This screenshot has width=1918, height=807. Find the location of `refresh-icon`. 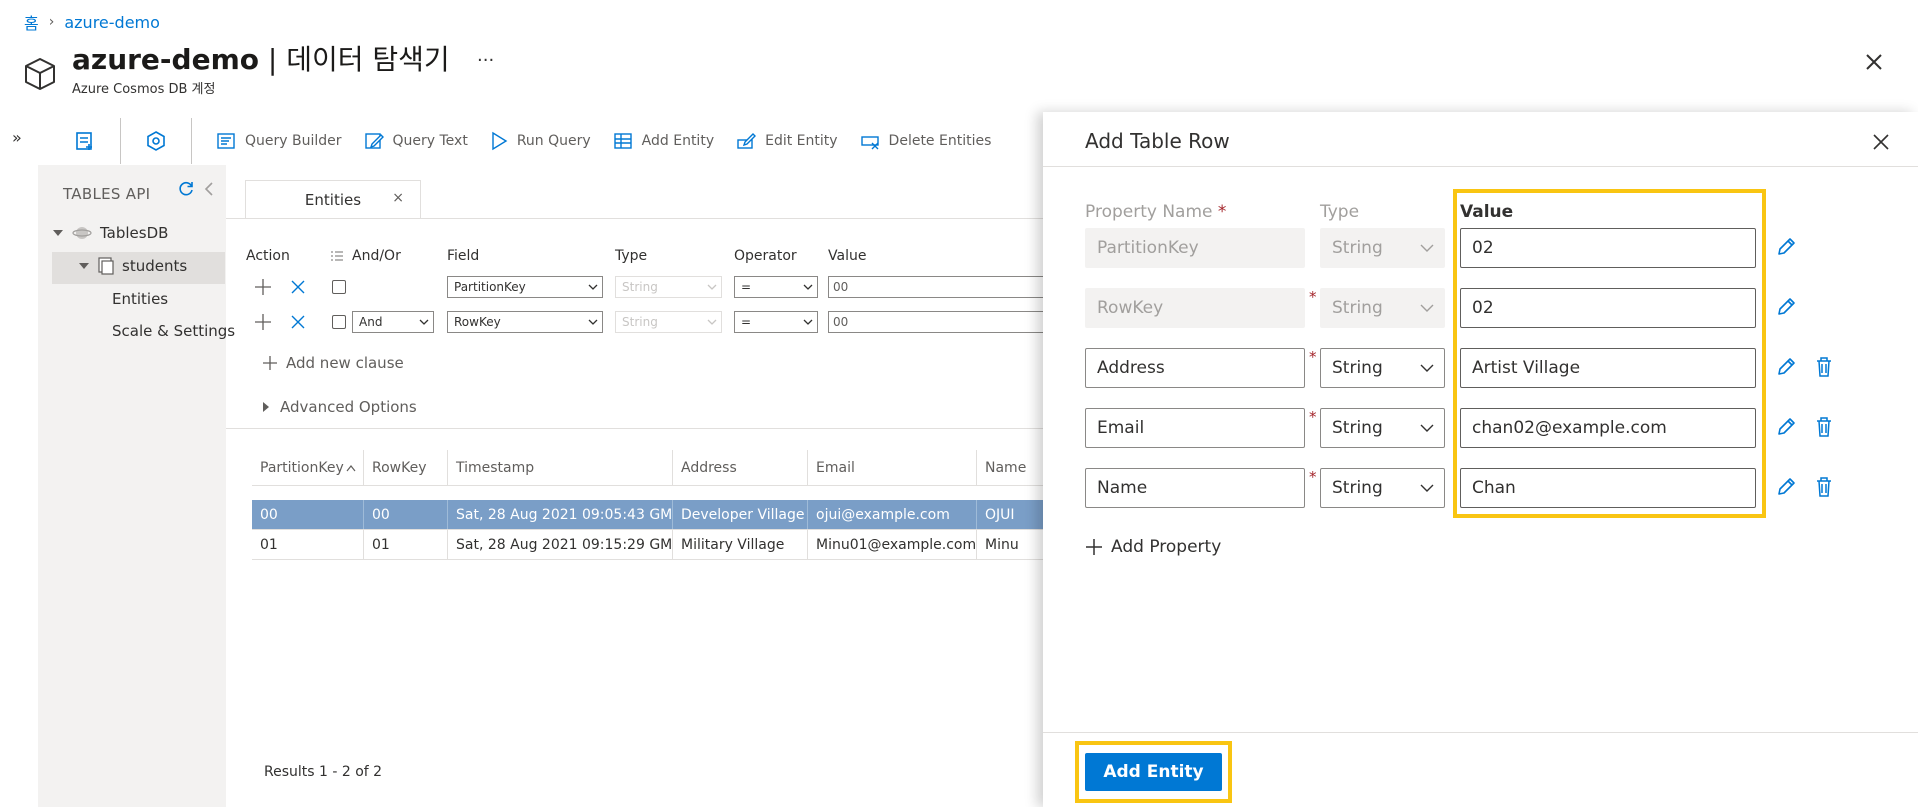

refresh-icon is located at coordinates (186, 189).